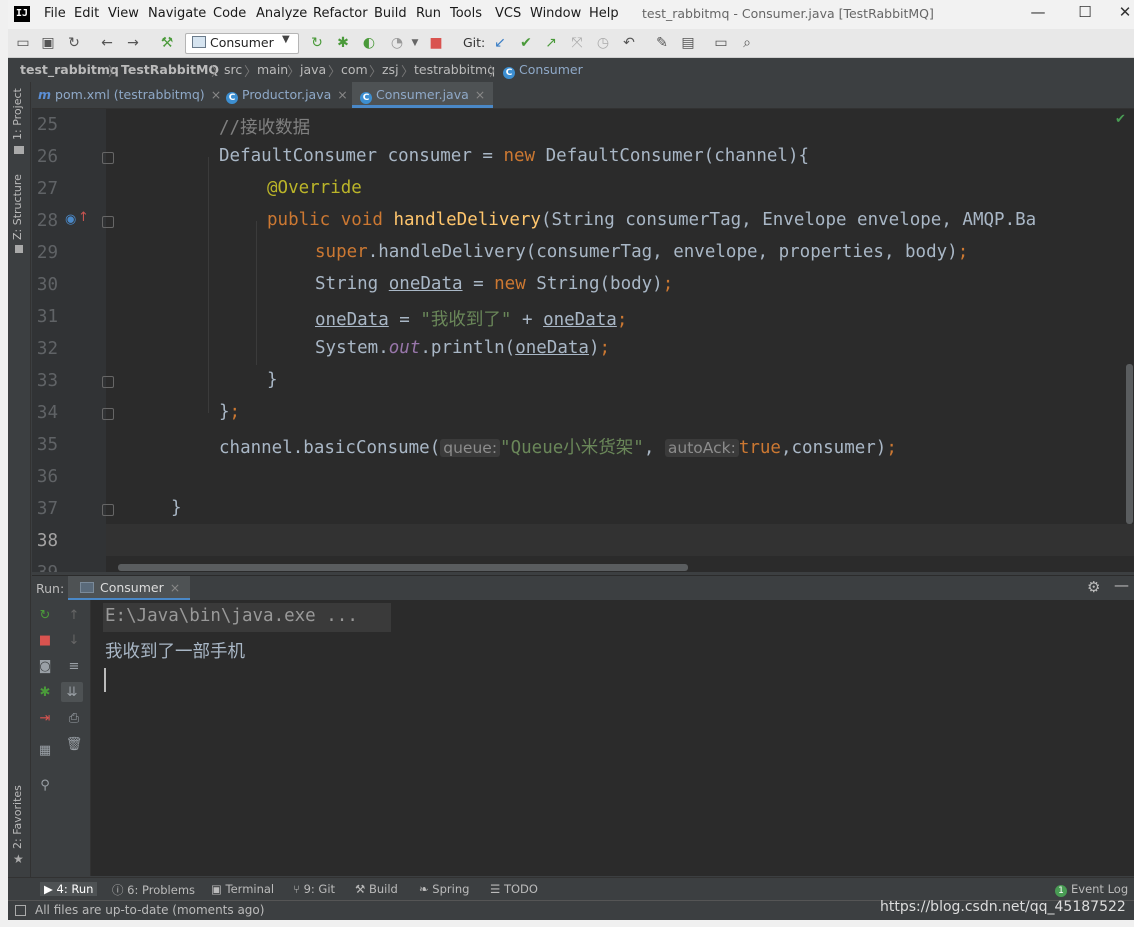  Describe the element at coordinates (17, 114) in the screenshot. I see `project-panel-button: 1: Project` at that location.